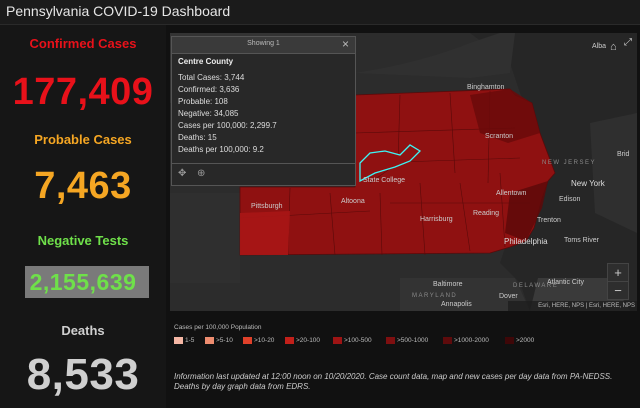  Describe the element at coordinates (413, 341) in the screenshot. I see `legend-label: >500-1000` at that location.